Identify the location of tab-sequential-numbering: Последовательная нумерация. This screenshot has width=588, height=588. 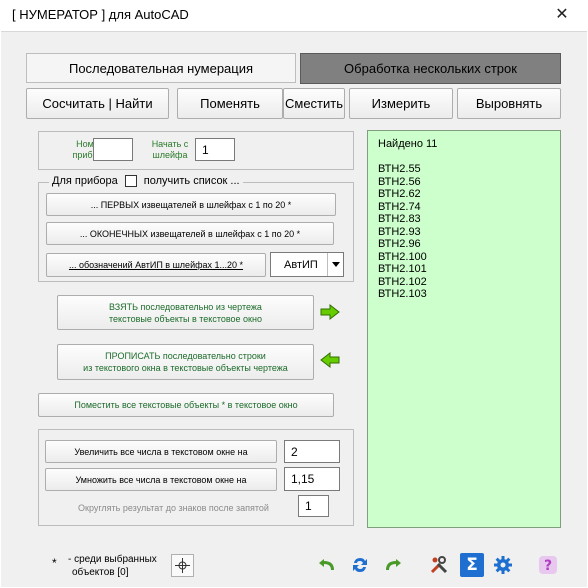
(161, 68).